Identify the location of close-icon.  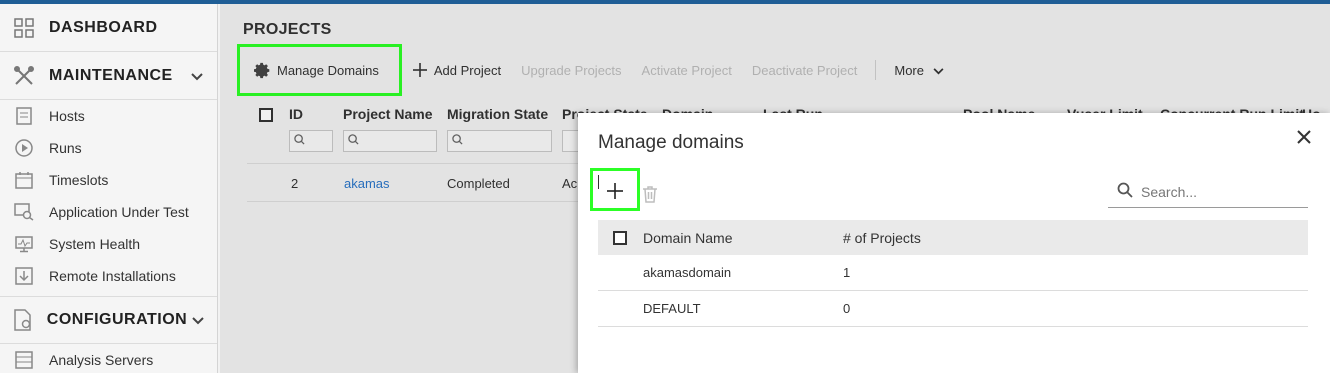
(1304, 137).